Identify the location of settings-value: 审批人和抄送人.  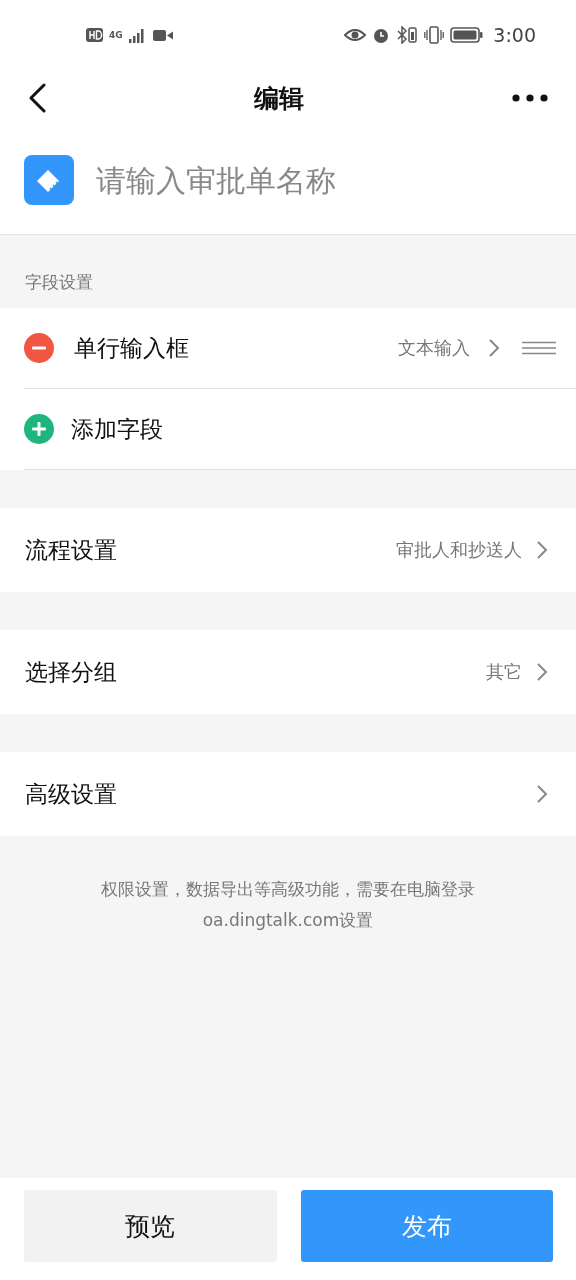
(459, 550).